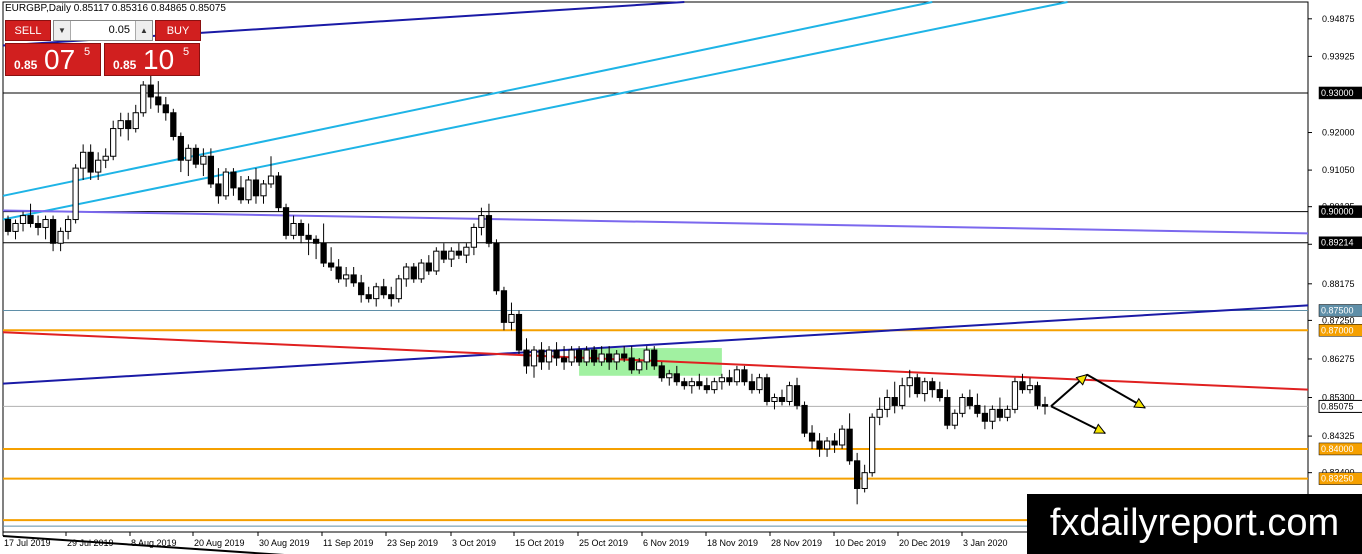  Describe the element at coordinates (1338, 284) in the screenshot. I see `y-tick-label: 0.88175` at that location.